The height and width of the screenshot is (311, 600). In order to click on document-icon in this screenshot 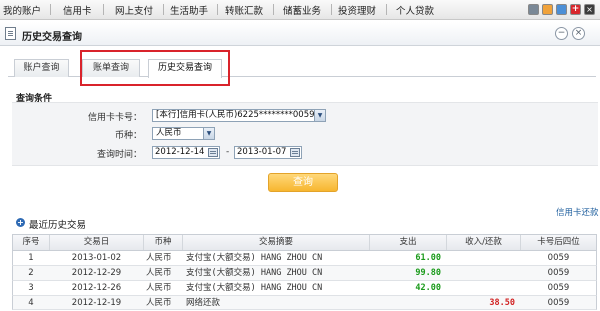, I will do `click(10, 33)`.